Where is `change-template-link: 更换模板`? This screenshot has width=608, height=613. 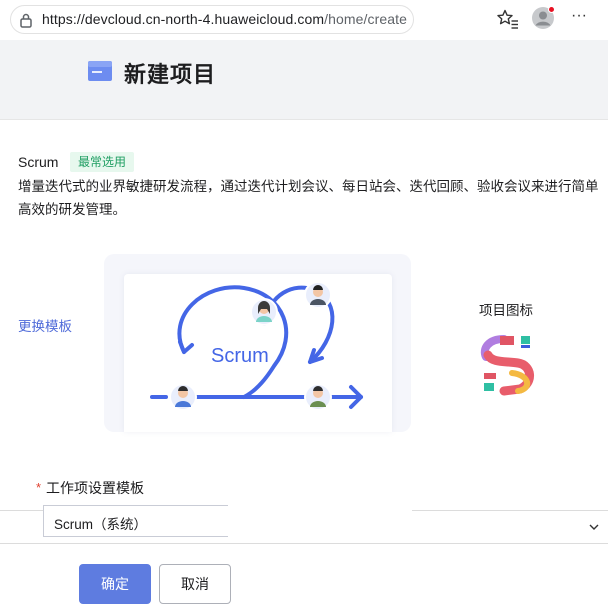
change-template-link: 更换模板 is located at coordinates (45, 325).